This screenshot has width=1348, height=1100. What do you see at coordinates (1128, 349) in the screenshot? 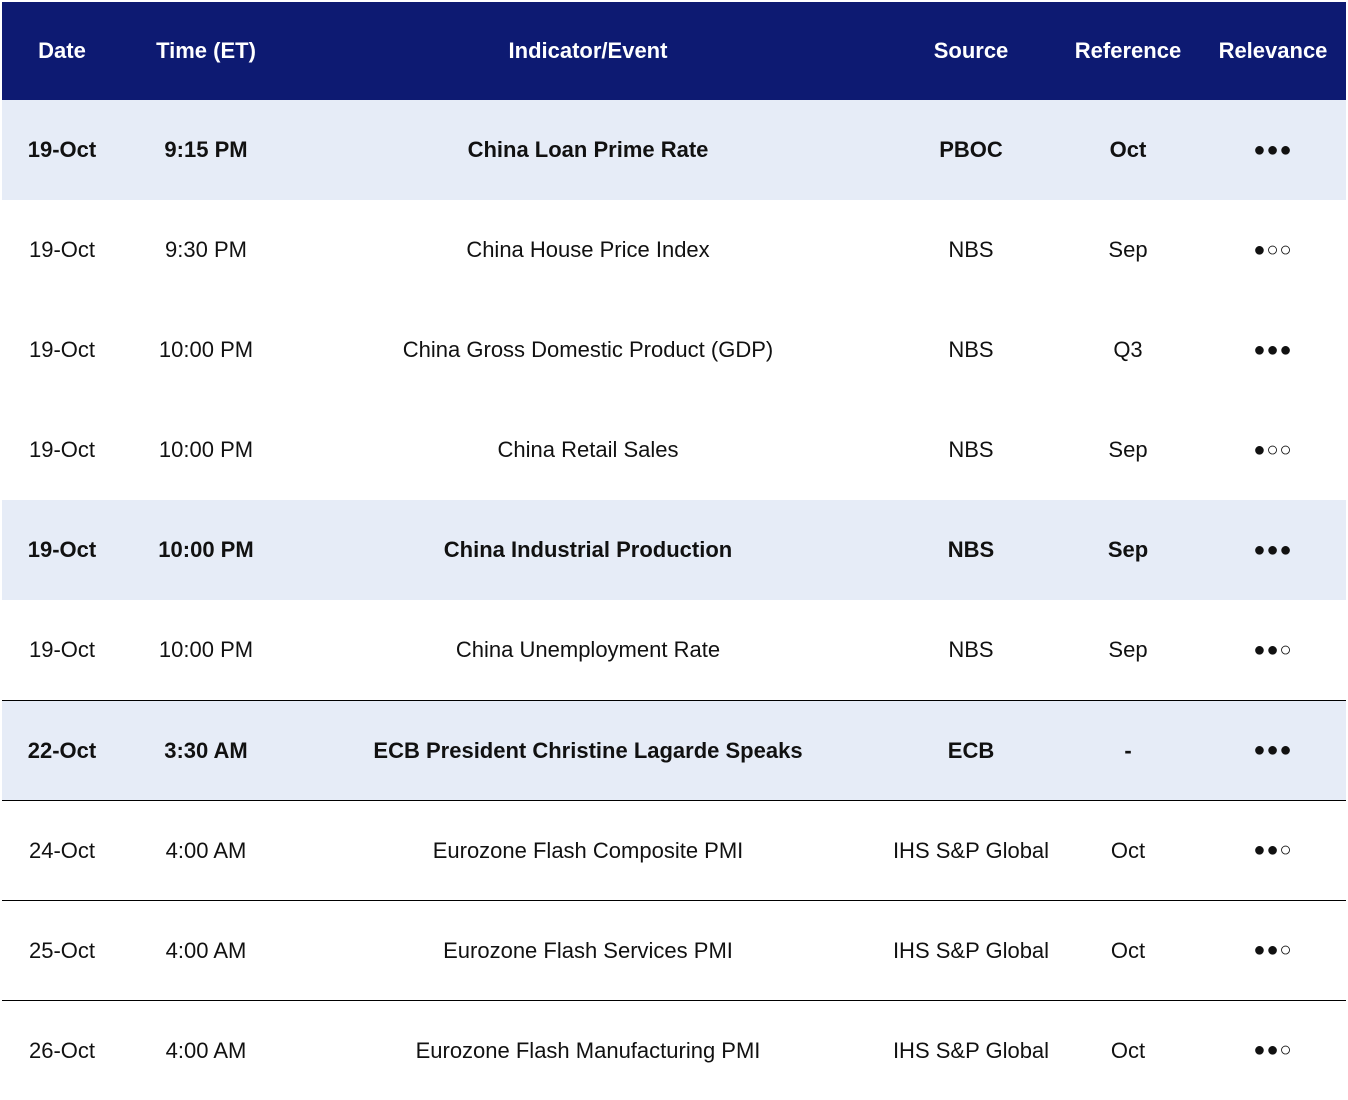
I see `row-reference: Q3` at bounding box center [1128, 349].